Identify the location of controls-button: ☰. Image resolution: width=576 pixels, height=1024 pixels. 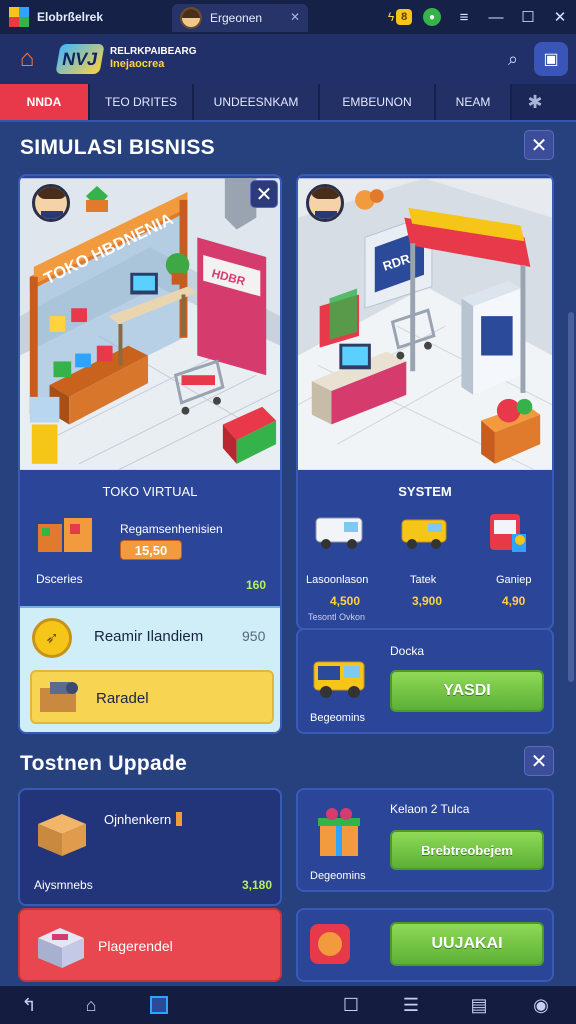
(411, 1005).